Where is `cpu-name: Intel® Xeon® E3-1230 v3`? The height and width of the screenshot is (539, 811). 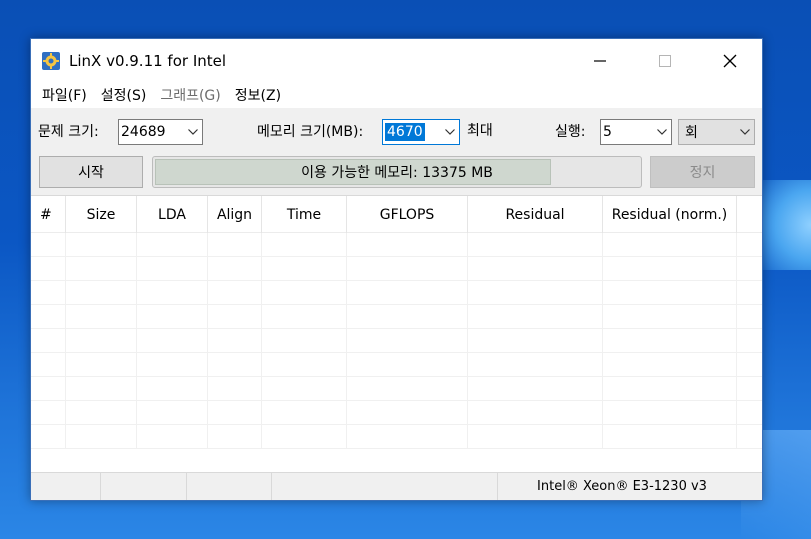
cpu-name: Intel® Xeon® E3-1230 v3 is located at coordinates (622, 486).